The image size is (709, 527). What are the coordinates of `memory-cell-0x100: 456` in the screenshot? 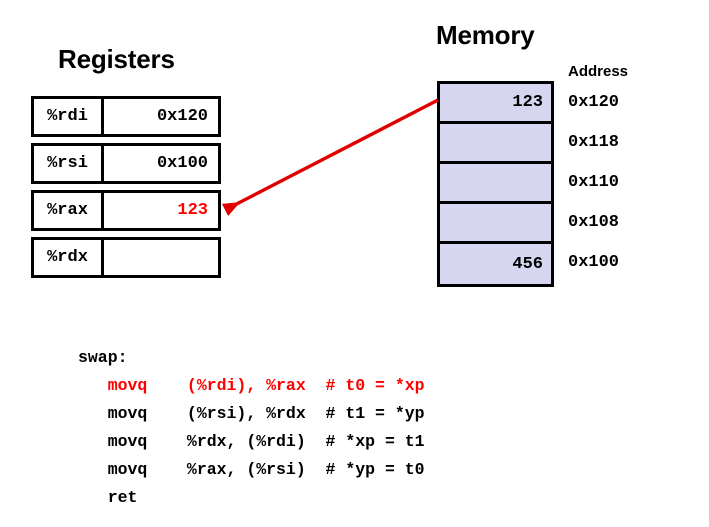 It's located at (527, 264).